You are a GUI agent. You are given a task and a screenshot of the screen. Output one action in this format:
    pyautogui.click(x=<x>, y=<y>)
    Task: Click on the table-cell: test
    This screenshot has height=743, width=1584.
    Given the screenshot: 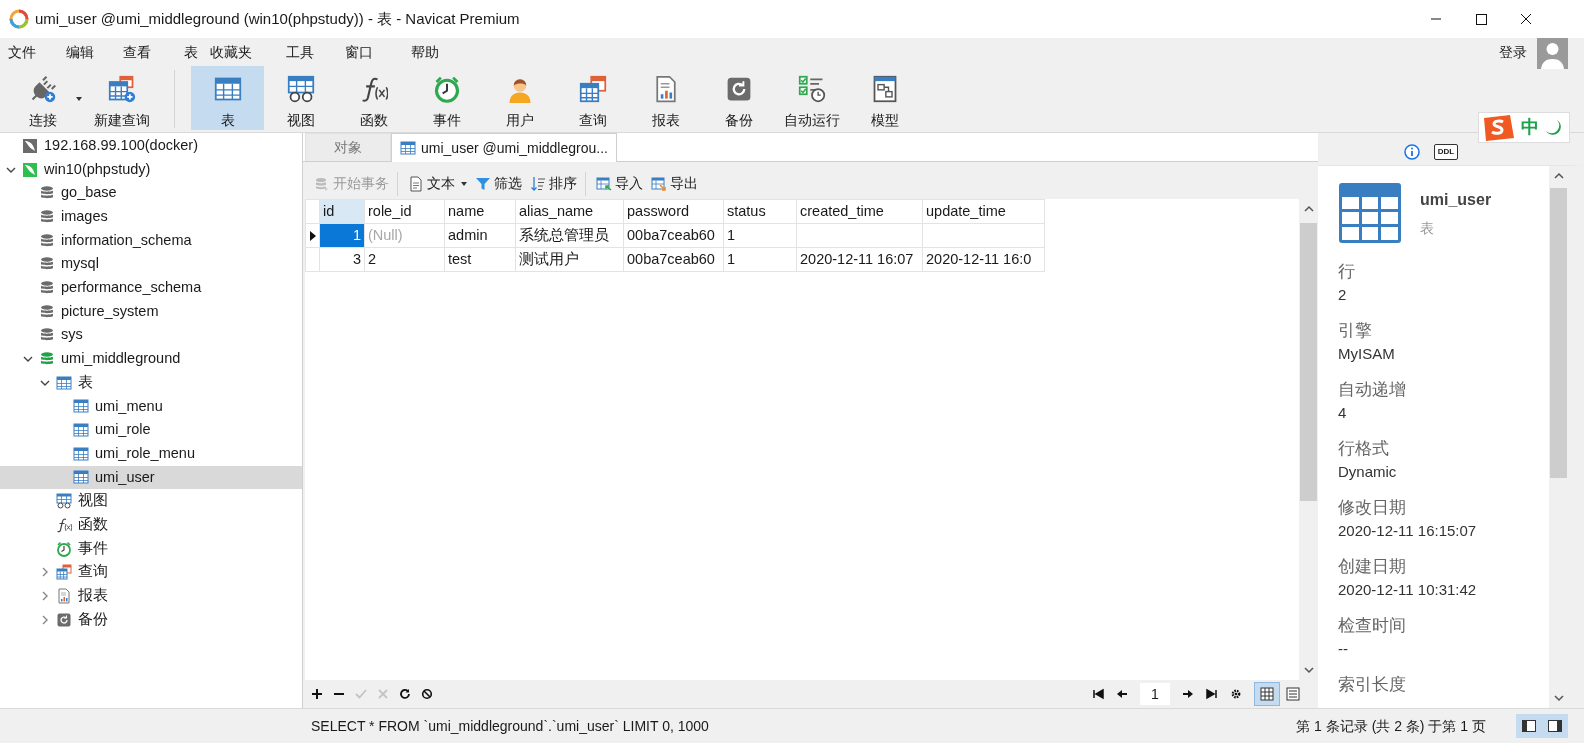 What is the action you would take?
    pyautogui.click(x=480, y=259)
    